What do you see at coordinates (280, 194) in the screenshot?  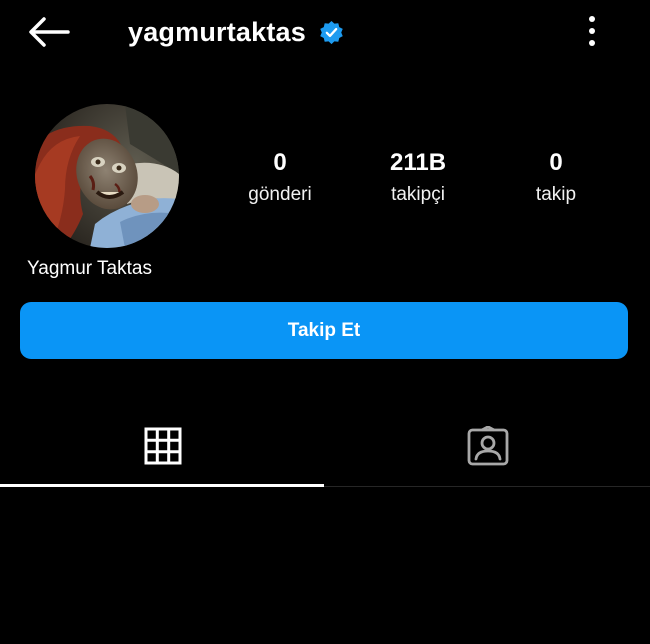 I see `posts-label: gönderi` at bounding box center [280, 194].